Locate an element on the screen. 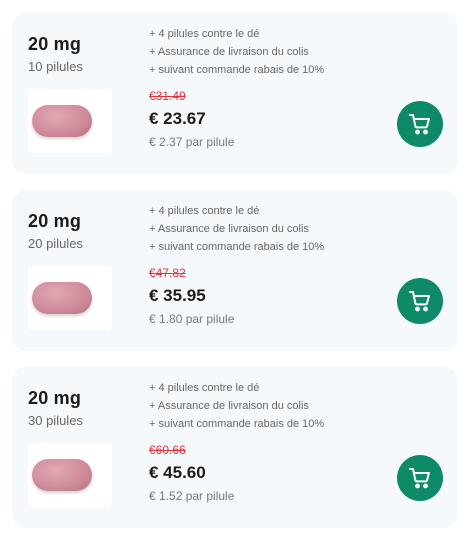  price-per-pill: € 2.37 par pilule is located at coordinates (192, 142).